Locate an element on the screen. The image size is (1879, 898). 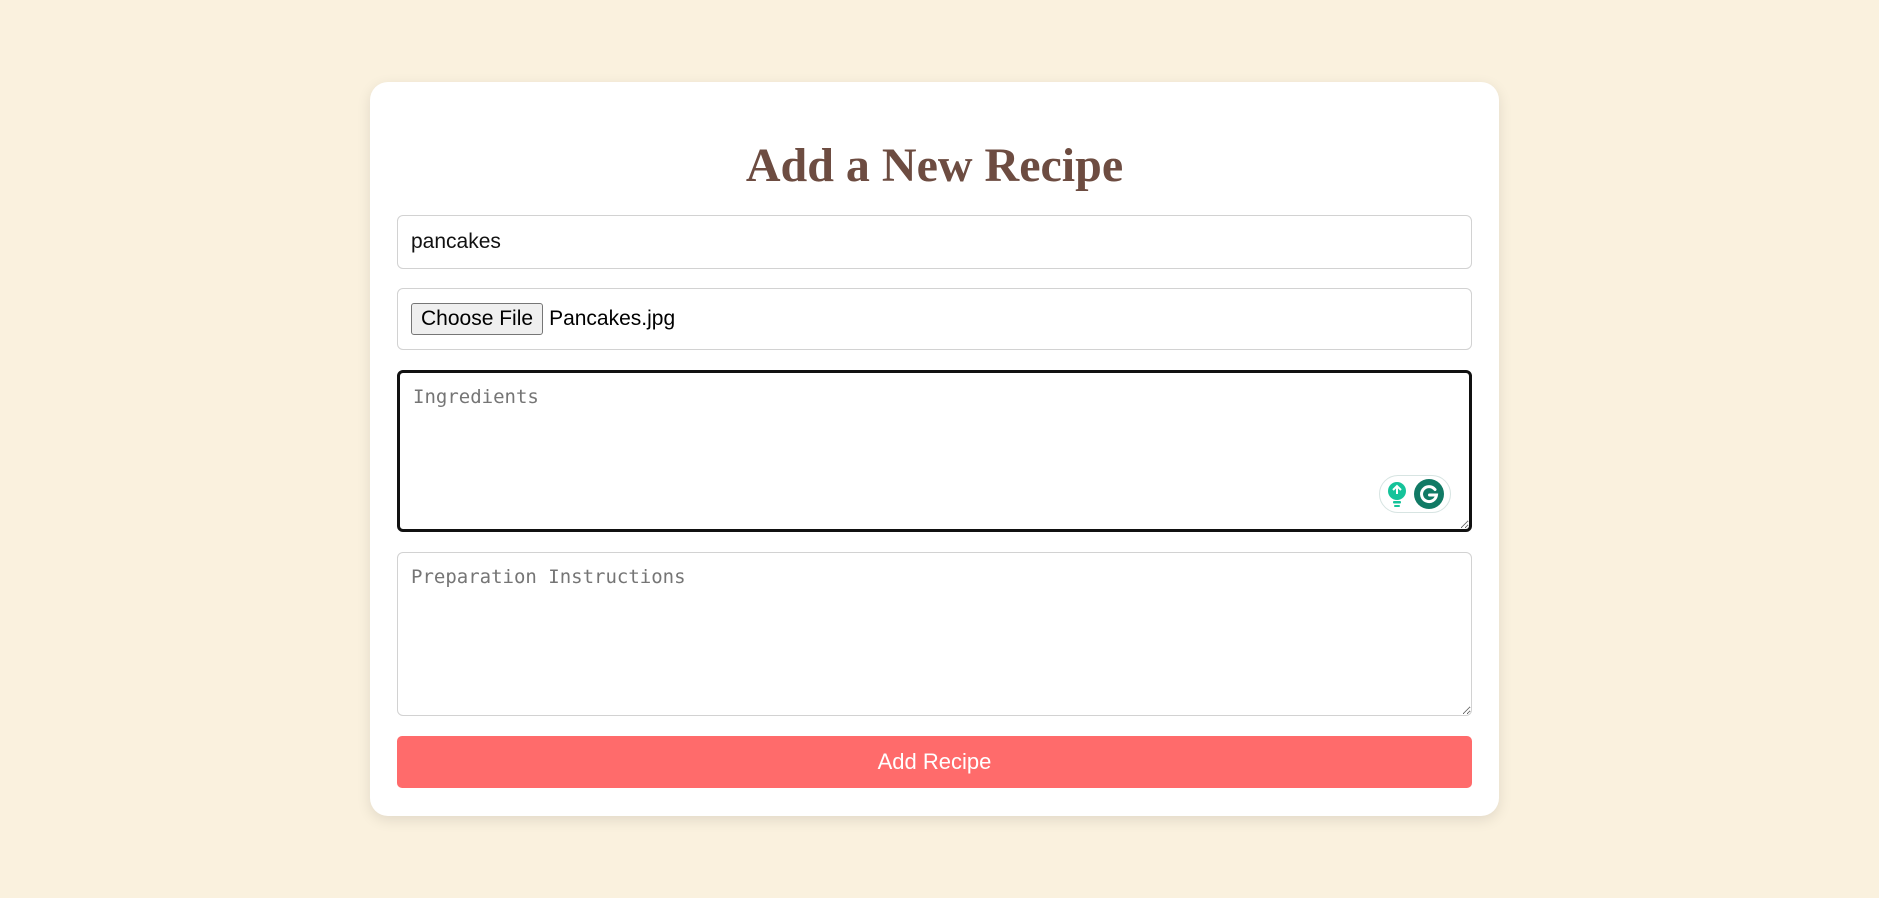
selected-file-name: Pancakes.jpg is located at coordinates (612, 318).